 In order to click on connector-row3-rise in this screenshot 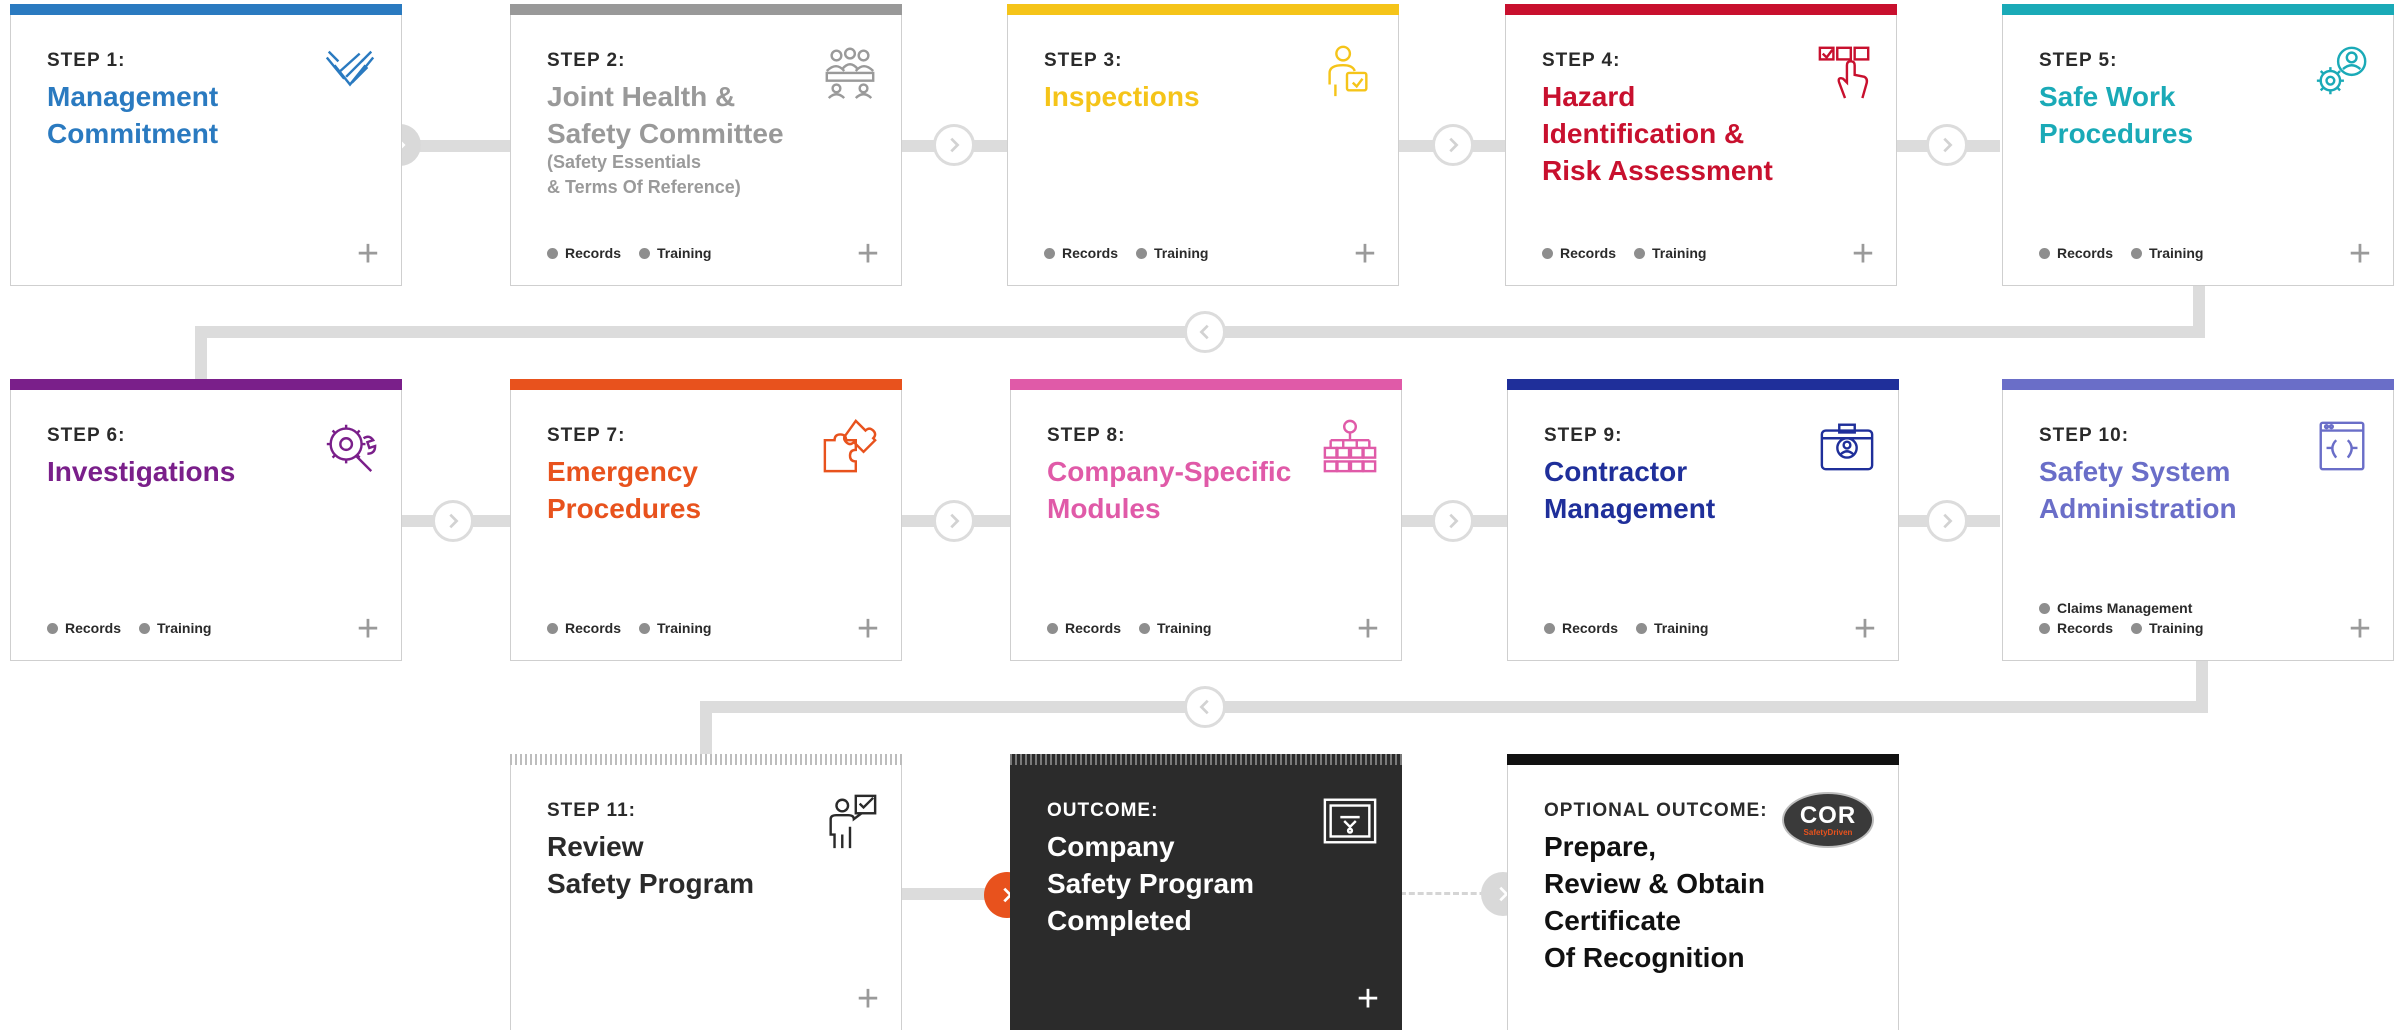, I will do `click(706, 728)`.